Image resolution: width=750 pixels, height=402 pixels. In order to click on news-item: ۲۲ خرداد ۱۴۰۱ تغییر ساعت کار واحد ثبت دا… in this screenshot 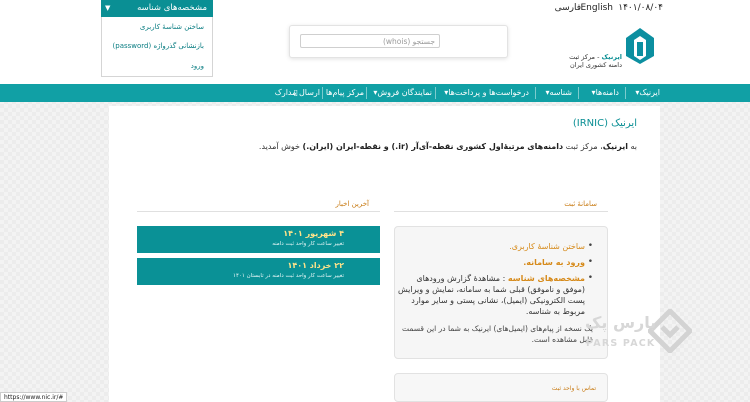, I will do `click(258, 271)`.